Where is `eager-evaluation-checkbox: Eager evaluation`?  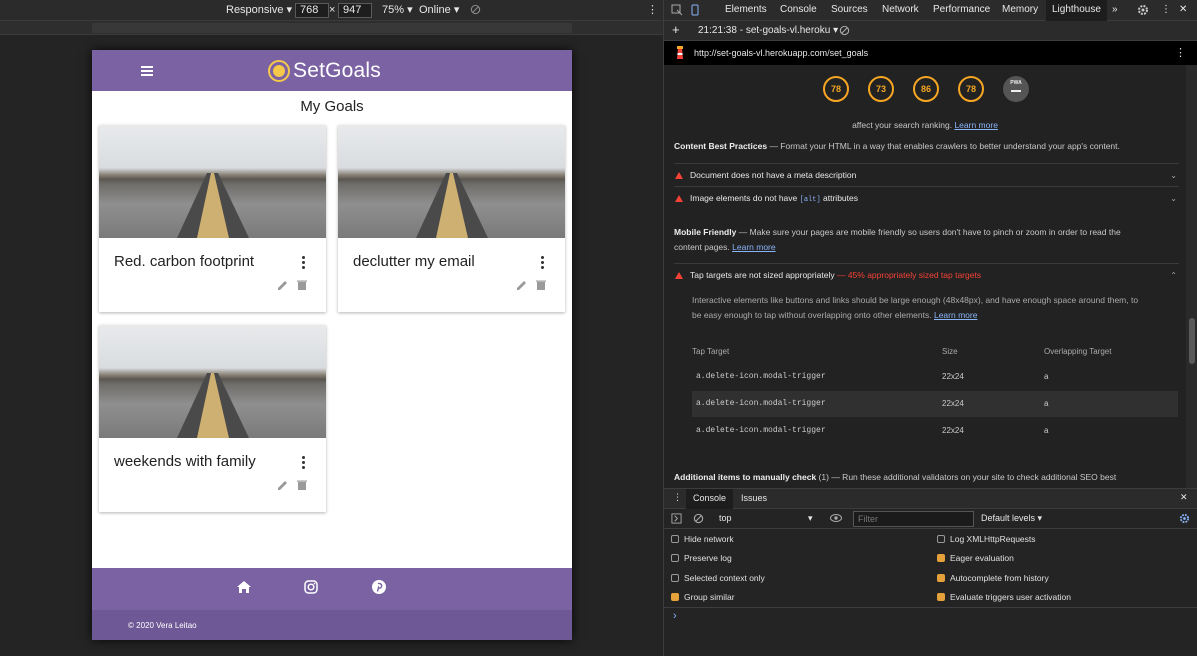
eager-evaluation-checkbox: Eager evaluation is located at coordinates (975, 558).